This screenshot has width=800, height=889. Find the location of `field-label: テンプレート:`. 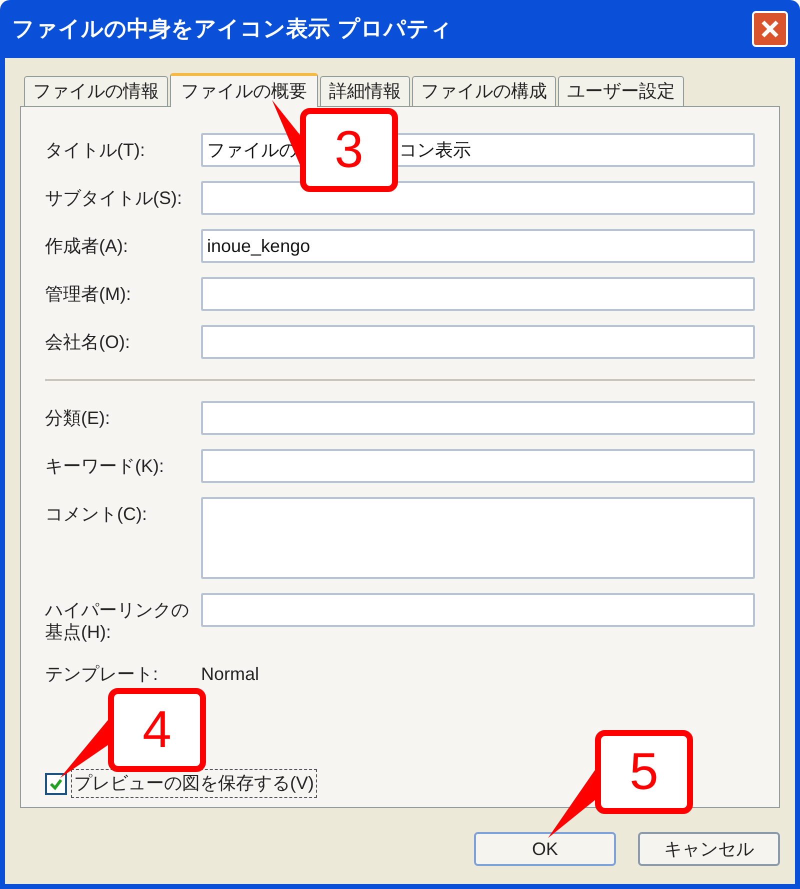

field-label: テンプレート: is located at coordinates (102, 674).